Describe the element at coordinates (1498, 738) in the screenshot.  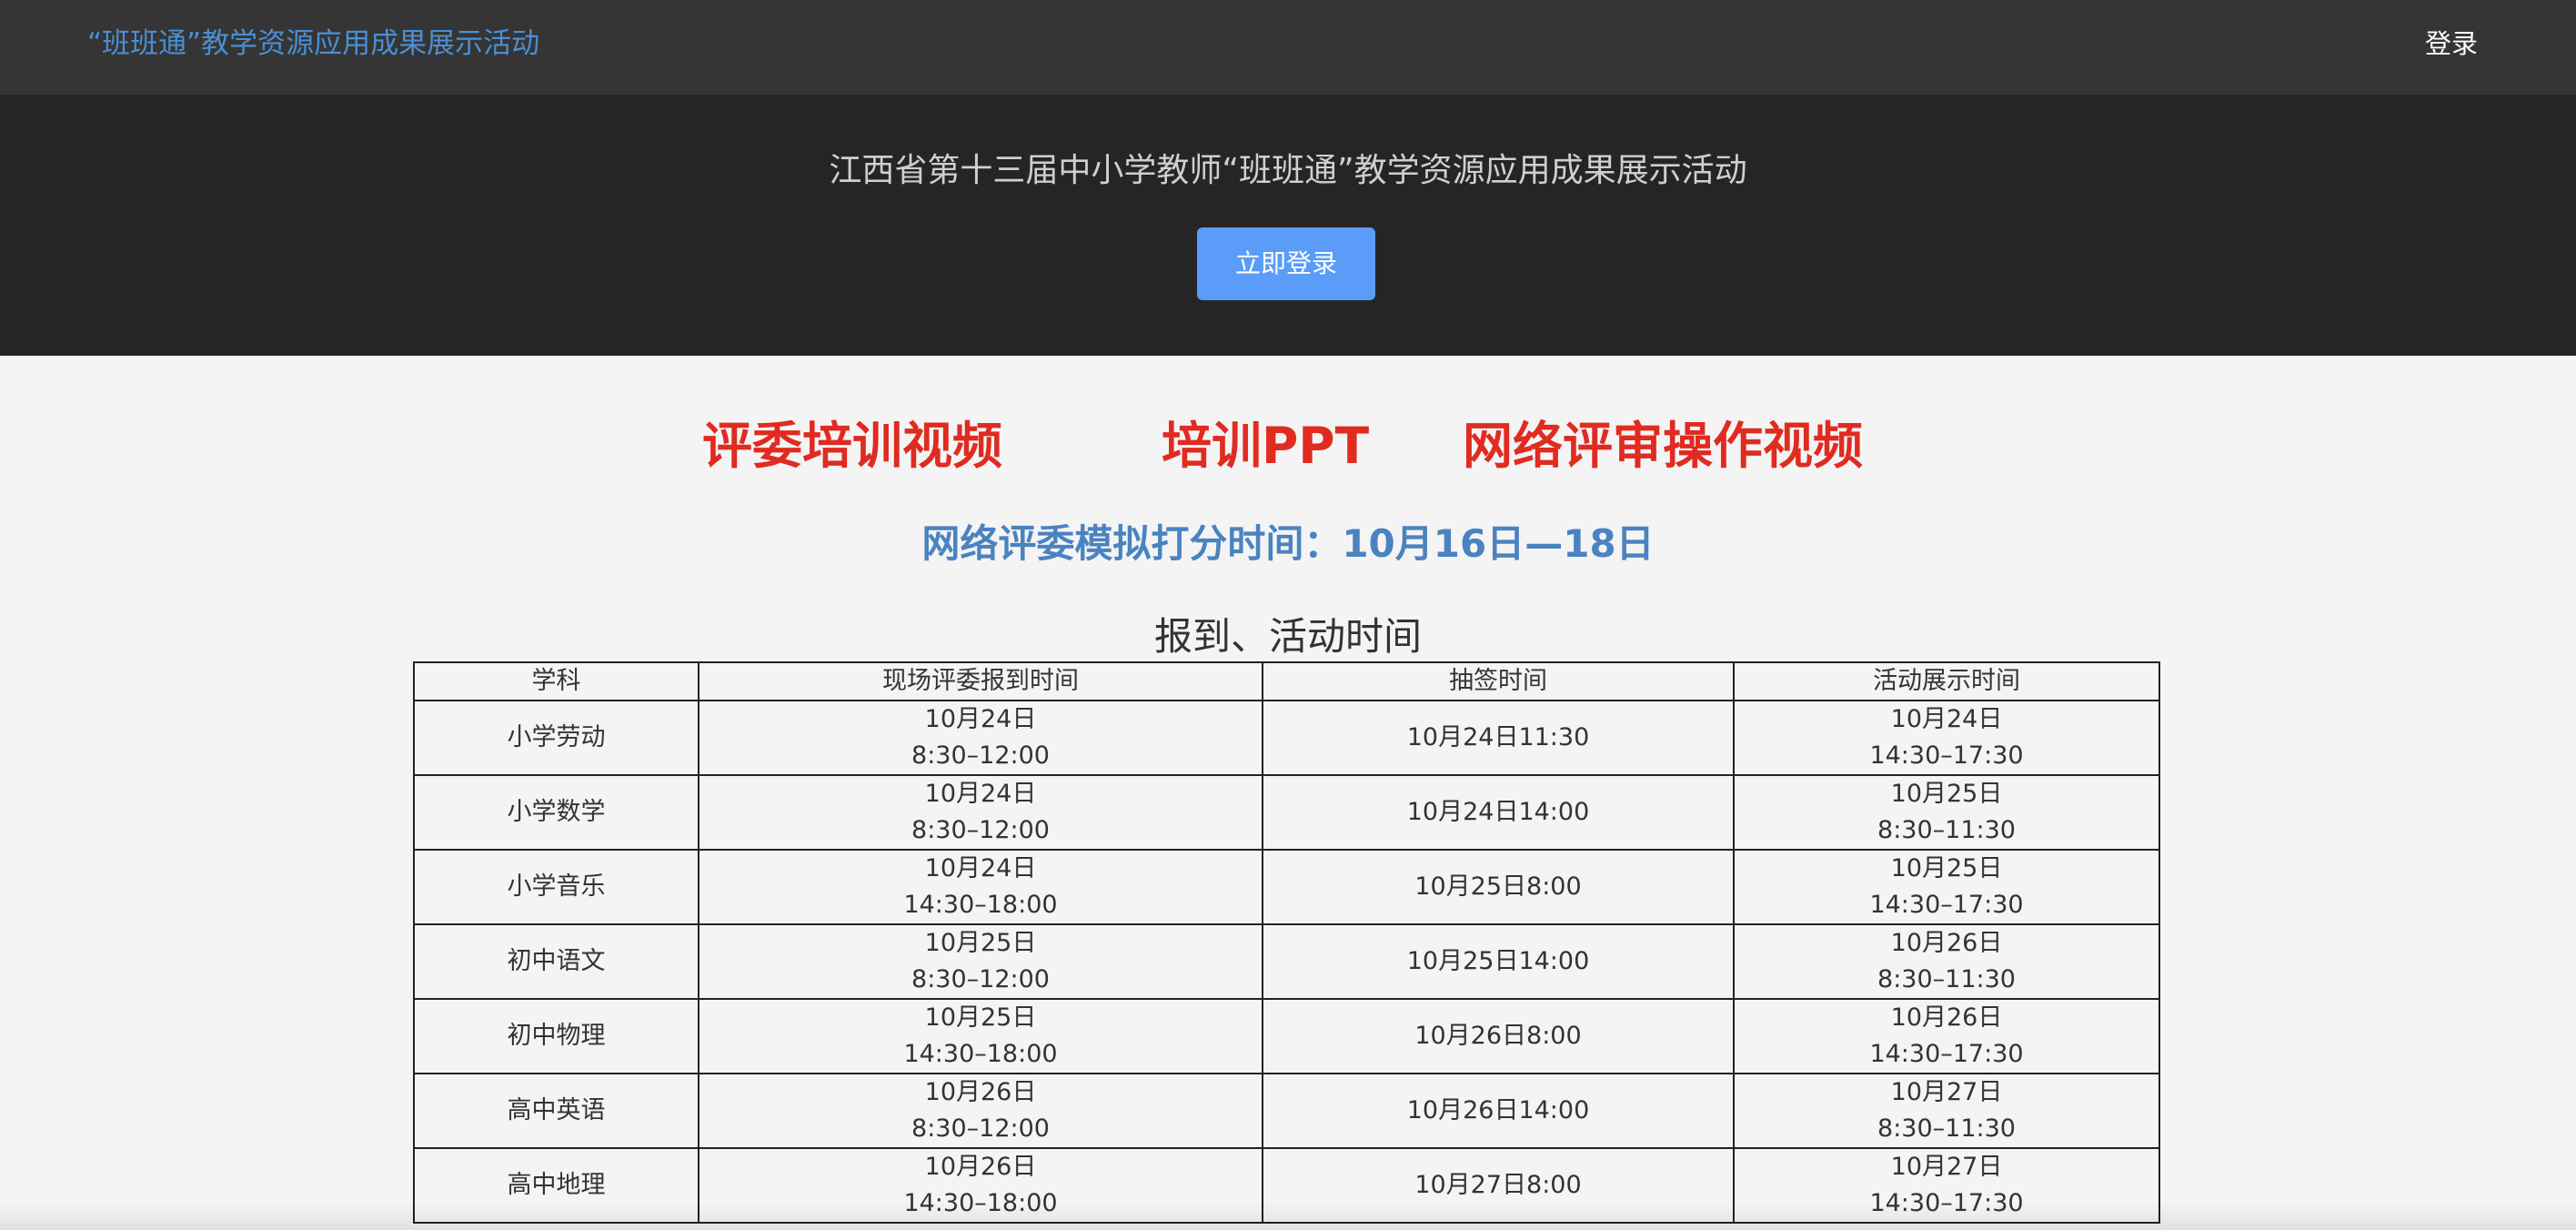
I see `draw-time-cell: 10月24日11:30` at that location.